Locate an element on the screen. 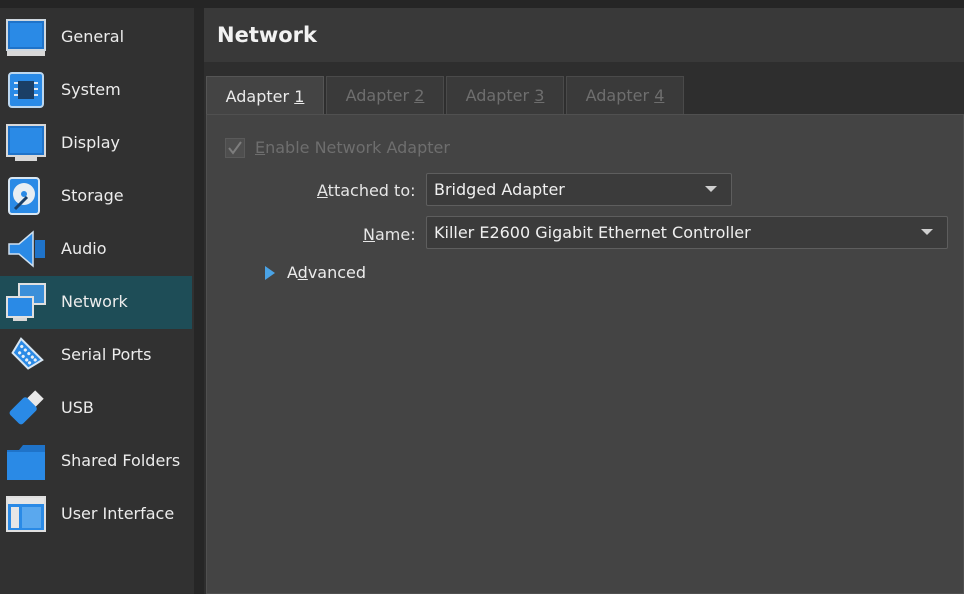 The width and height of the screenshot is (964, 594). label-rest: ttached to: is located at coordinates (371, 190).